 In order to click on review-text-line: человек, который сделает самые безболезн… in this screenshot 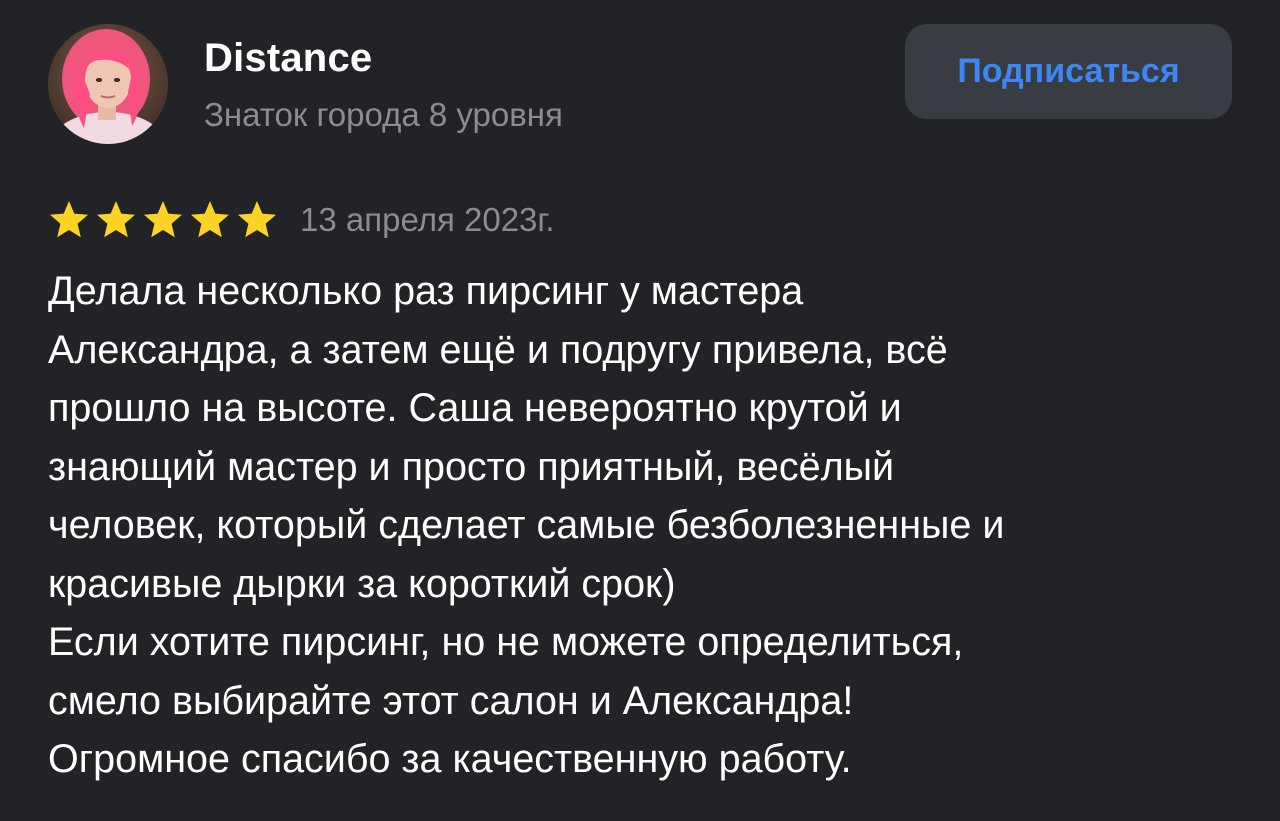, I will do `click(526, 525)`.